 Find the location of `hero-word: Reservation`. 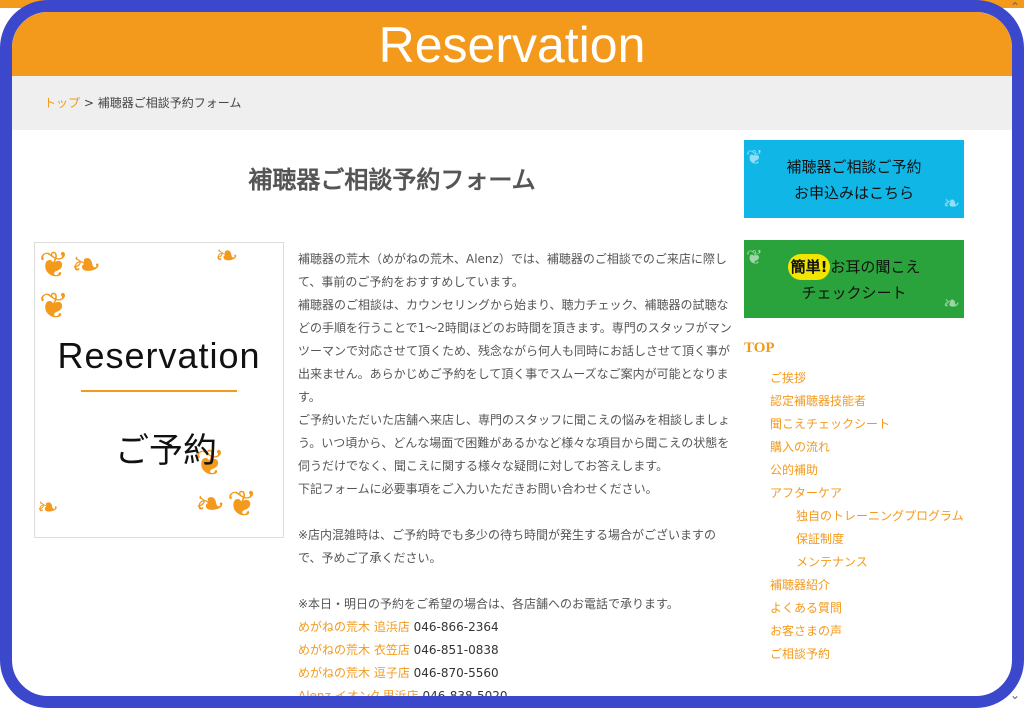

hero-word: Reservation is located at coordinates (159, 355).